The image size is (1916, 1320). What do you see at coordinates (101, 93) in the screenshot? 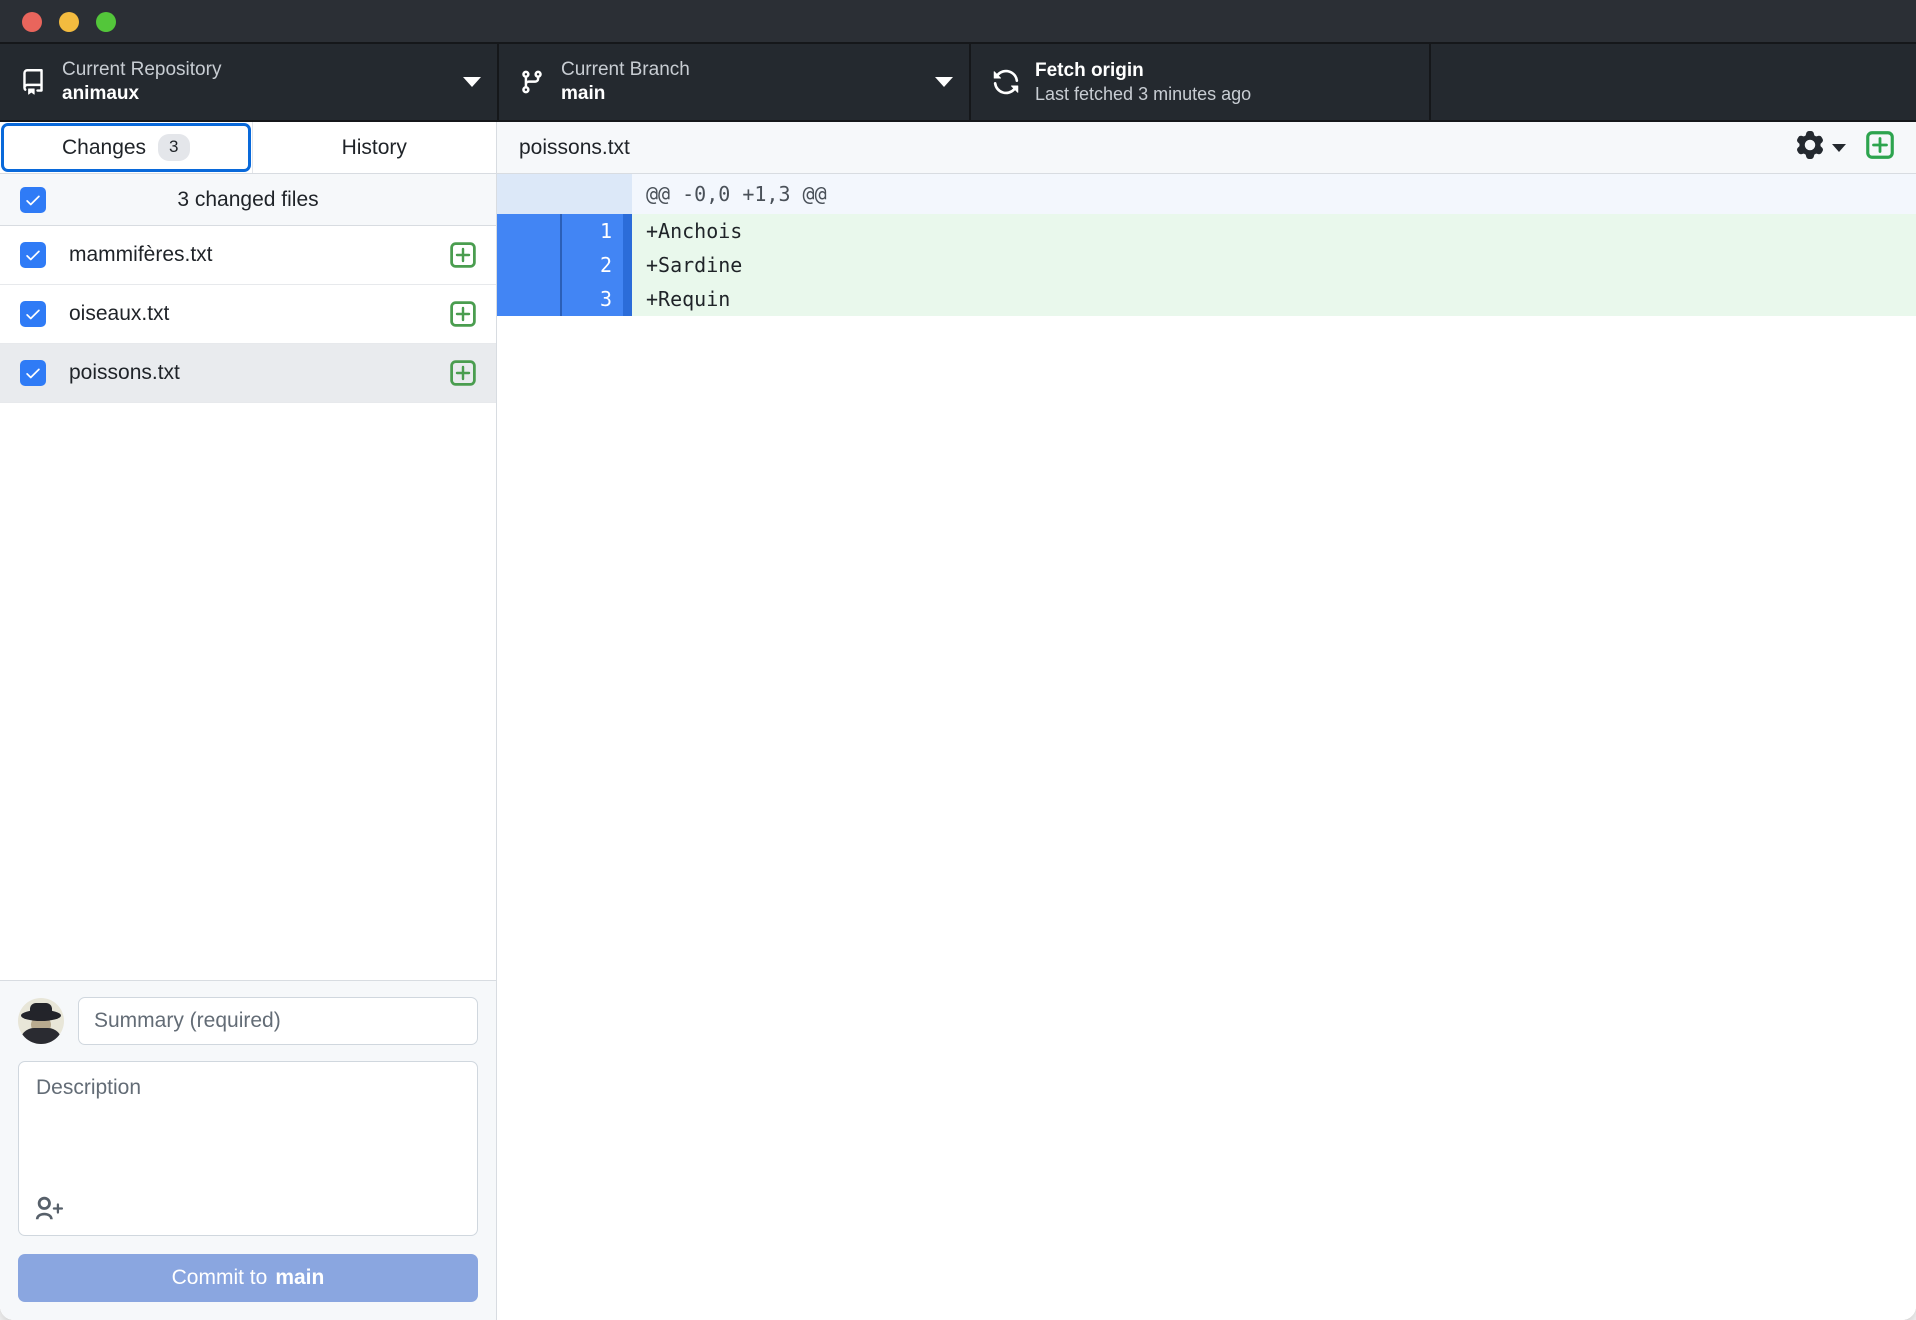
I see `current-repository-value: animaux` at bounding box center [101, 93].